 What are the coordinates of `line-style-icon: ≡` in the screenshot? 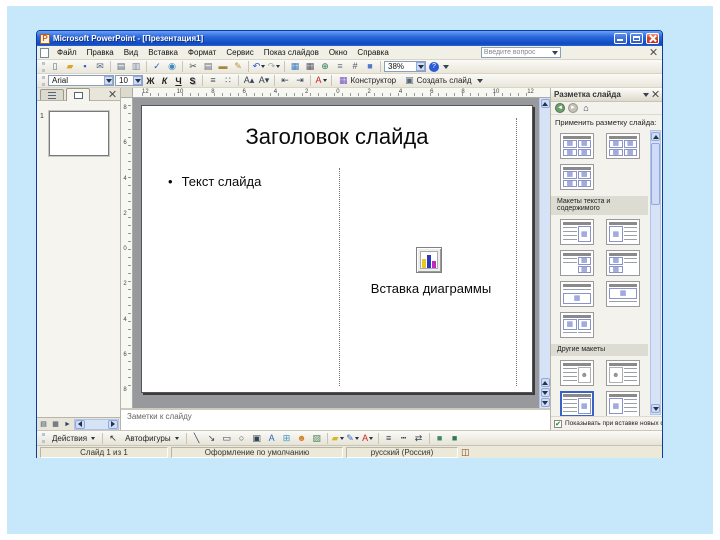 It's located at (389, 438).